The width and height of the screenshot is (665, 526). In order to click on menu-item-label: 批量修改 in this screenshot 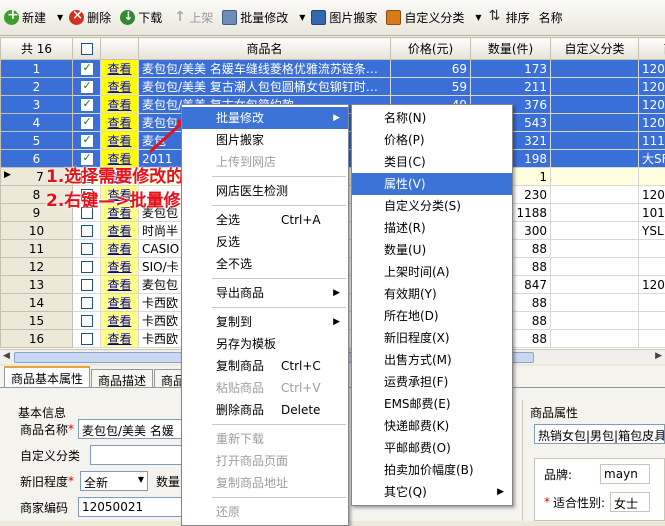, I will do `click(240, 118)`.